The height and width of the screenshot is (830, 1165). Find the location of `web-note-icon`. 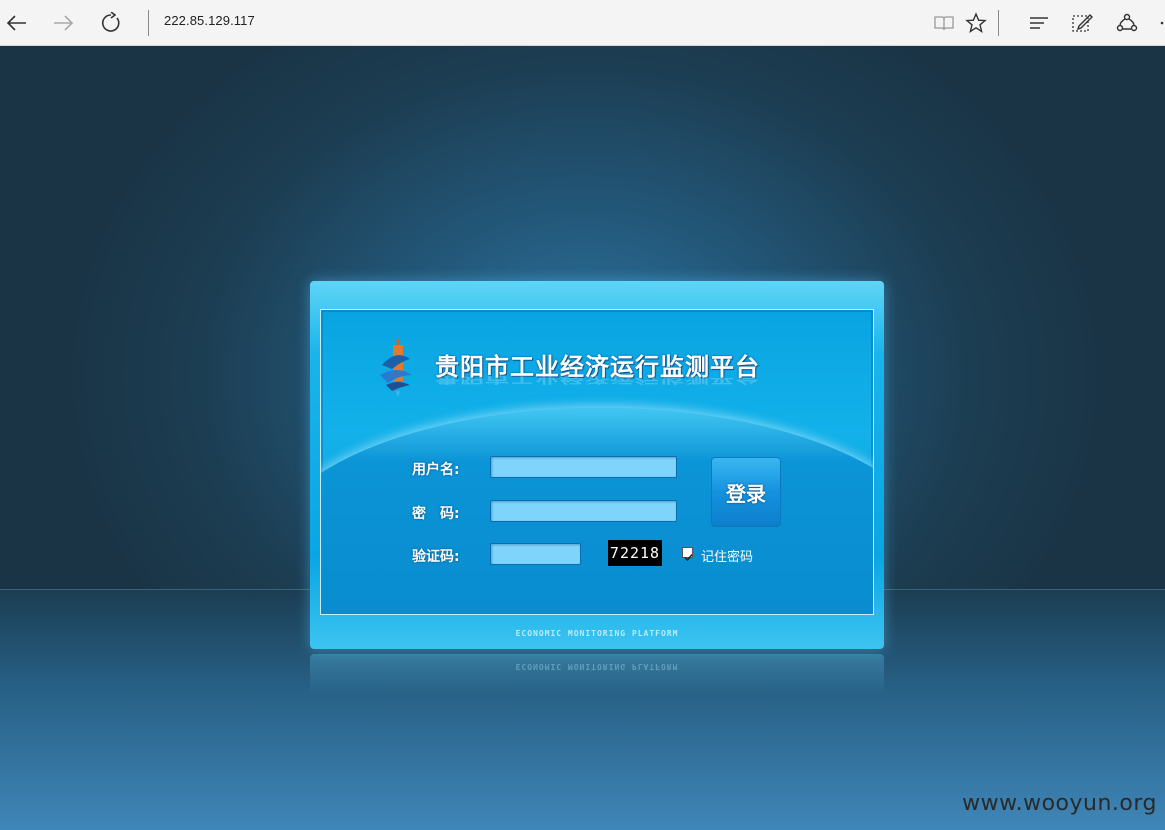

web-note-icon is located at coordinates (1082, 23).